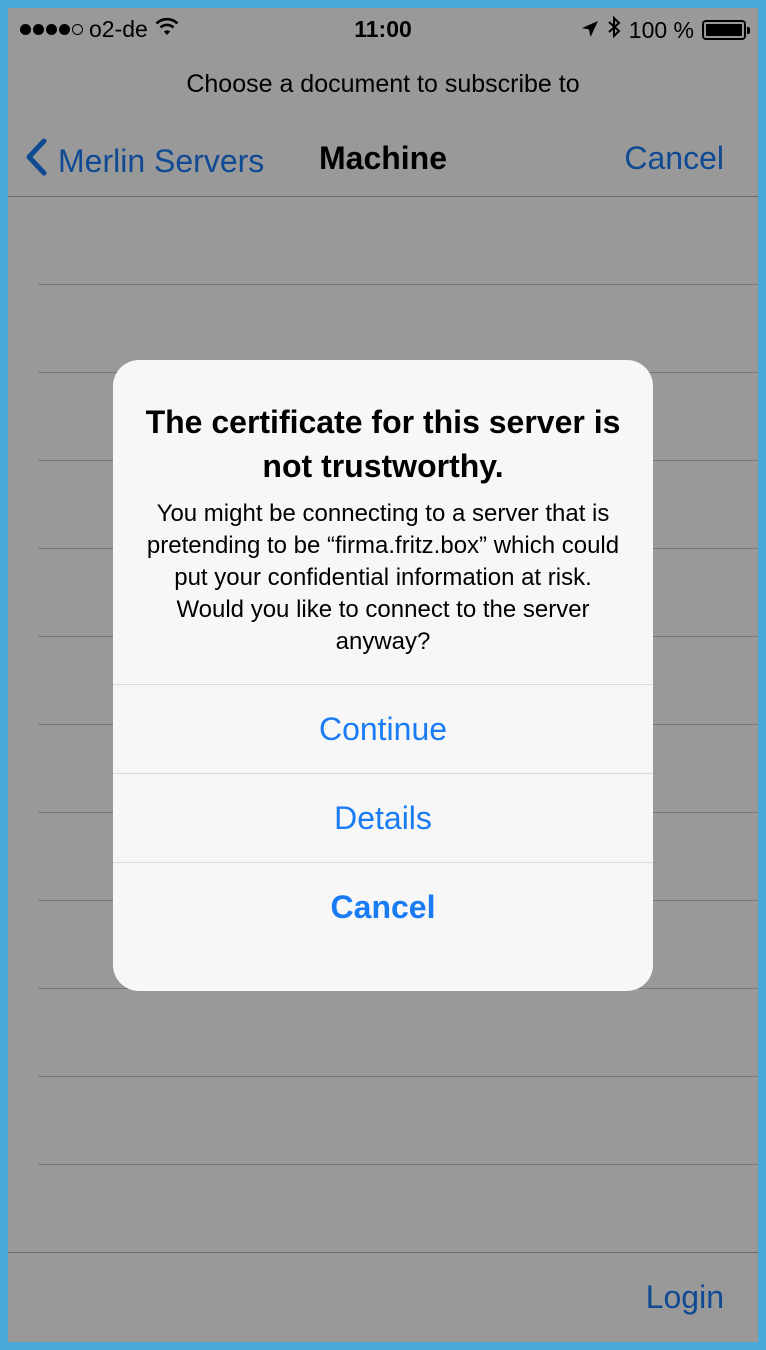  Describe the element at coordinates (383, 906) in the screenshot. I see `alert-cancel-button: Cancel` at that location.